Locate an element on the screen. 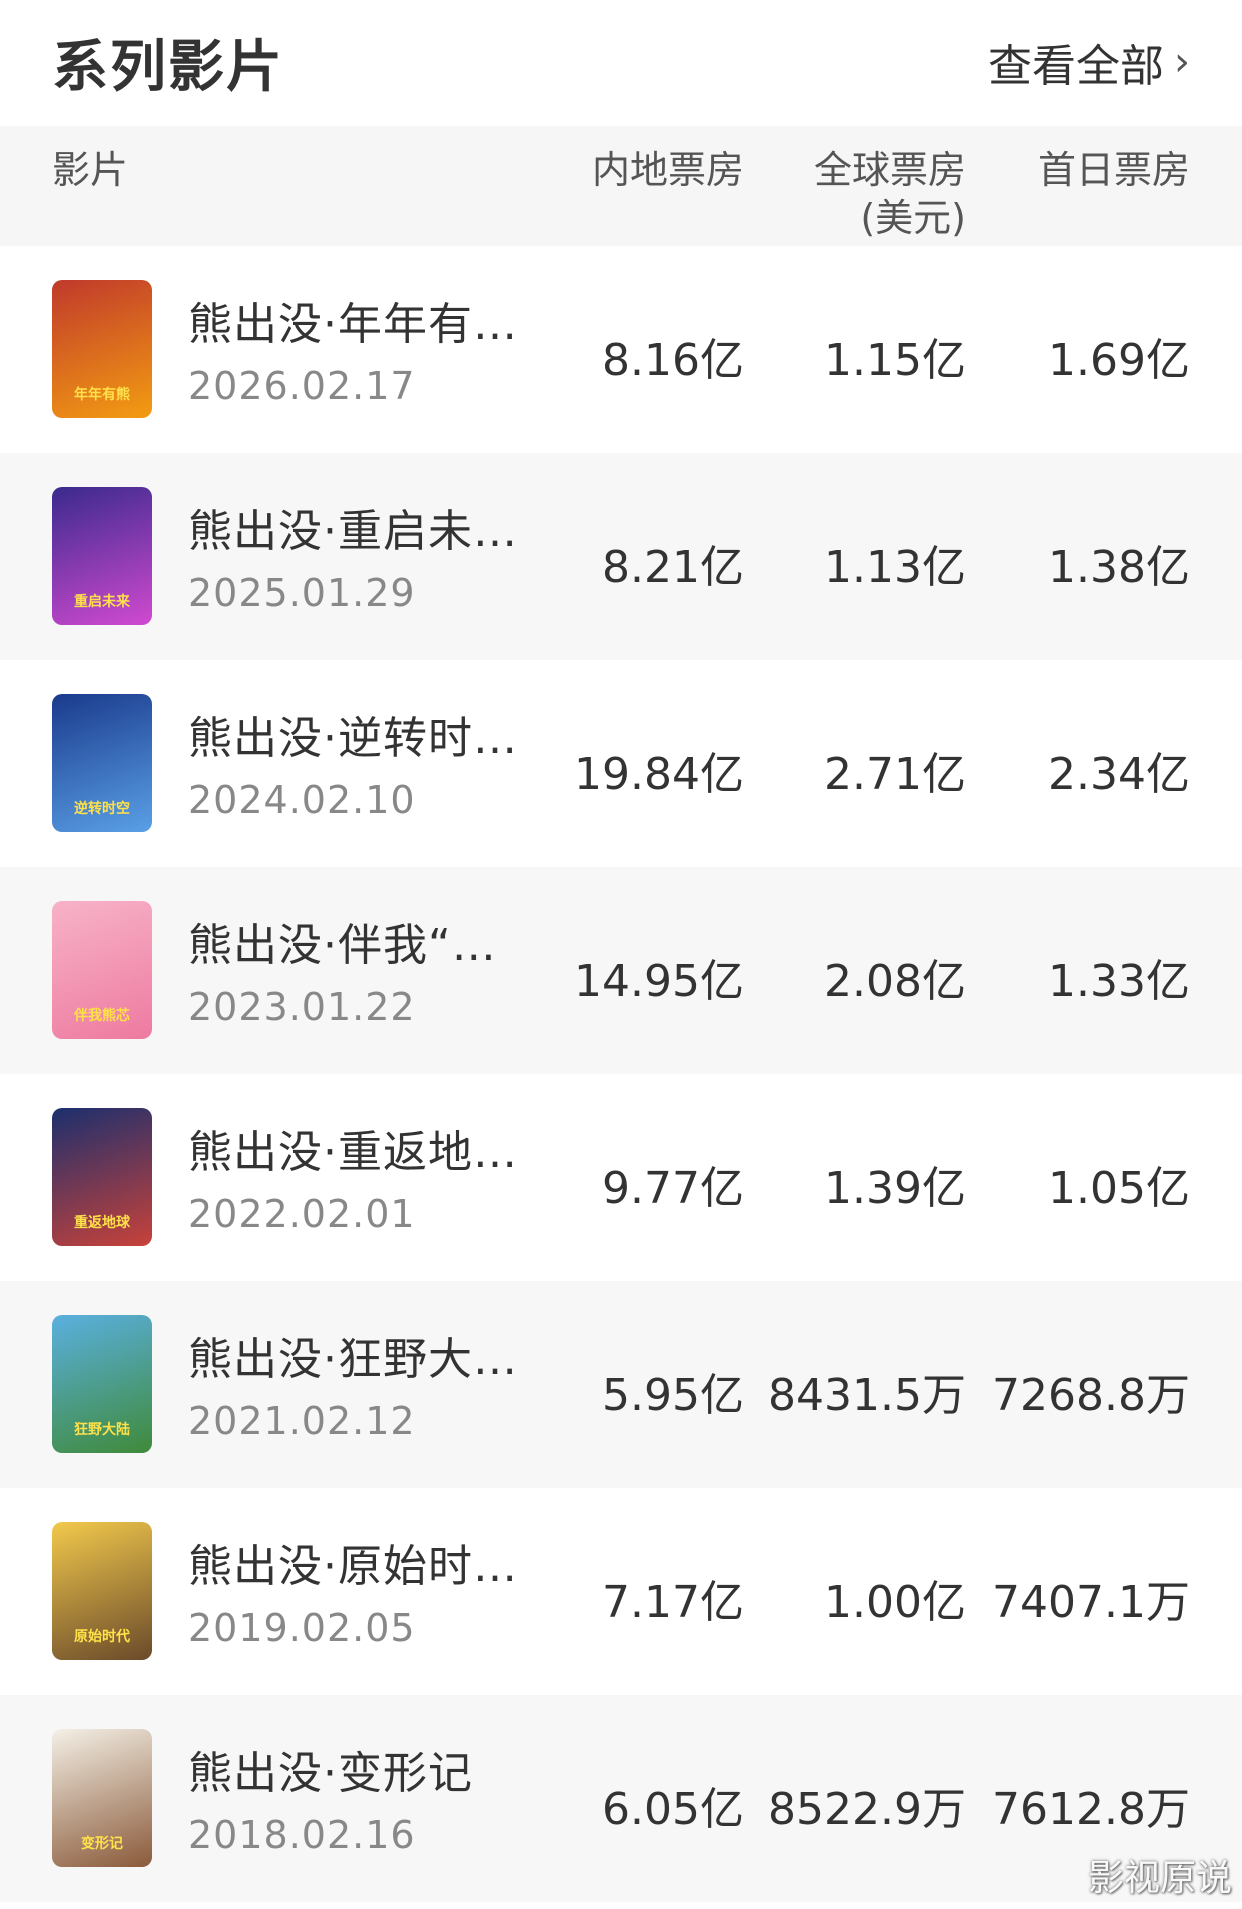 This screenshot has height=1909, width=1242. table-header: 影片 内地票房 全球票房 (美元) 首日票房 is located at coordinates (621, 186).